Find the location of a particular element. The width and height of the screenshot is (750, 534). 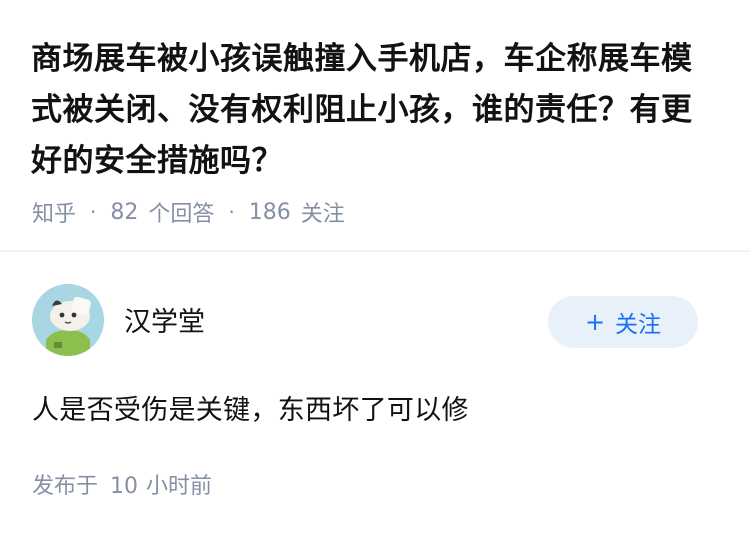

publish-unit: 小时前 is located at coordinates (179, 486).